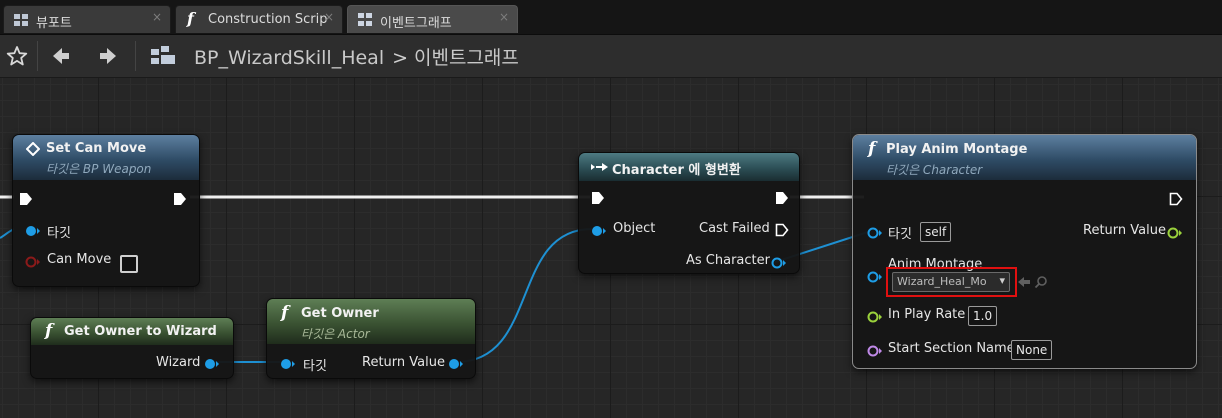  What do you see at coordinates (934, 170) in the screenshot?
I see `node-subtitle: 타깃은 Character` at bounding box center [934, 170].